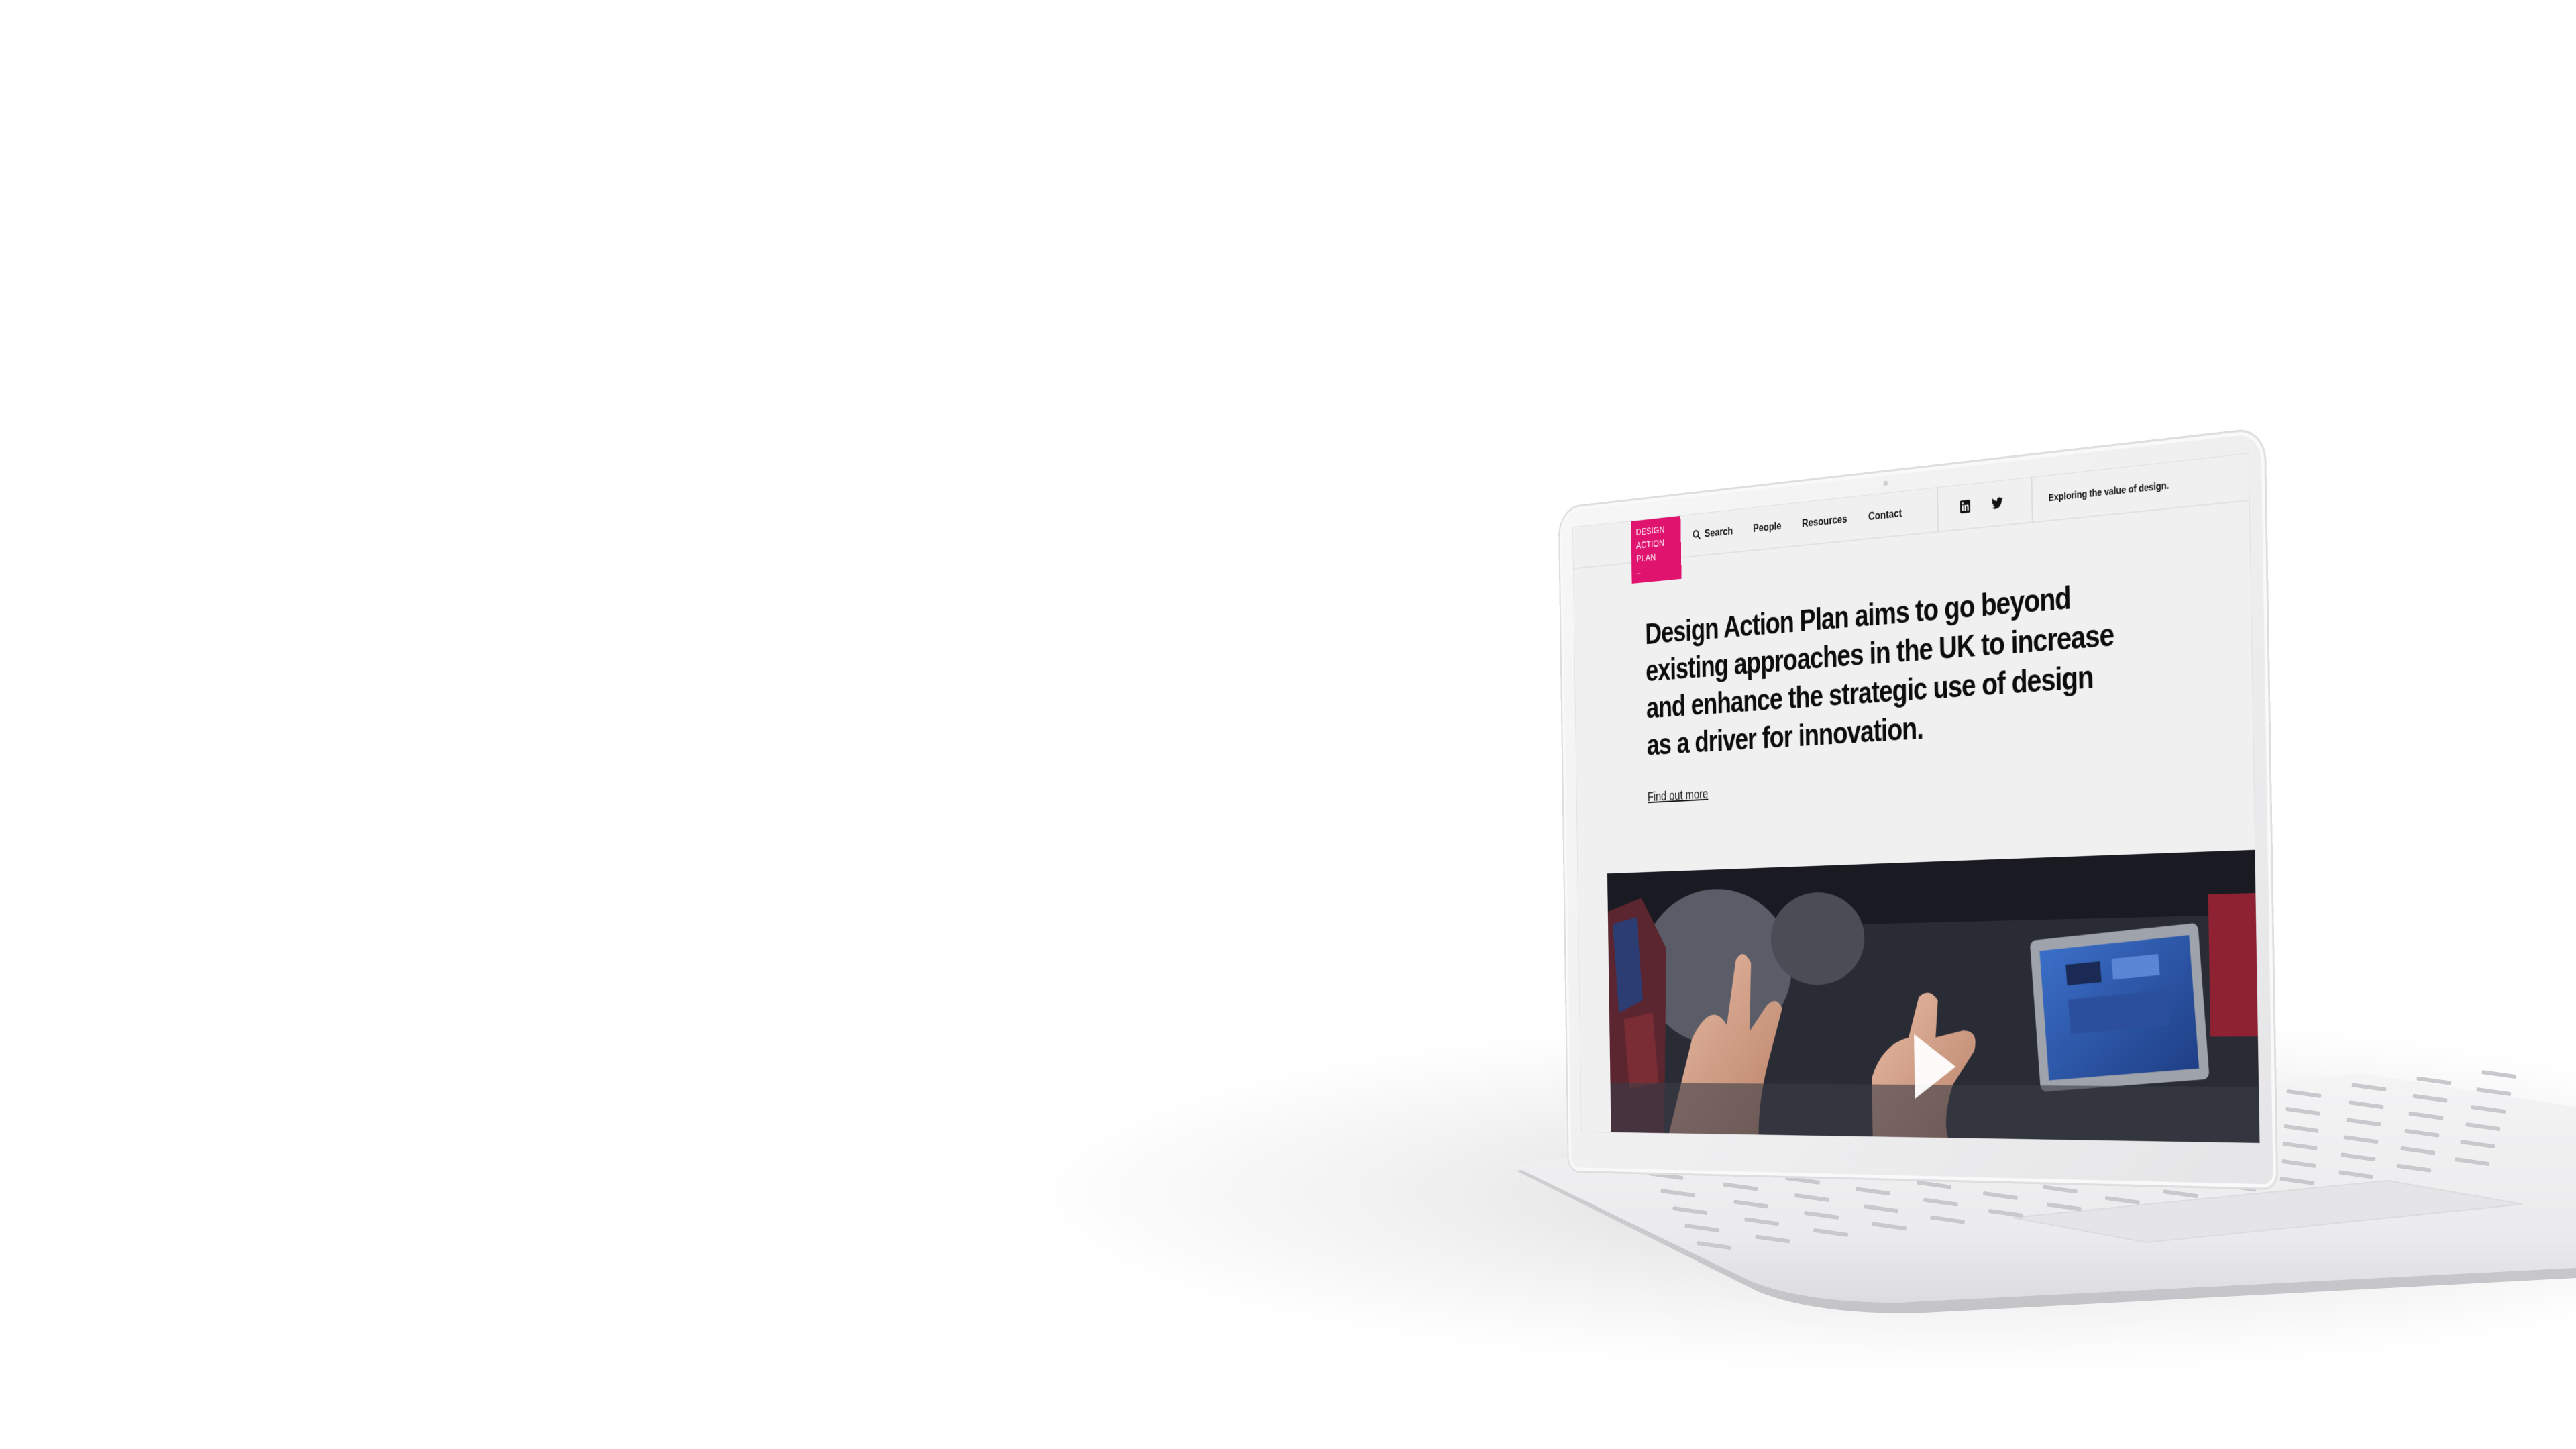 The image size is (2576, 1449). I want to click on header-divider, so click(1938, 509).